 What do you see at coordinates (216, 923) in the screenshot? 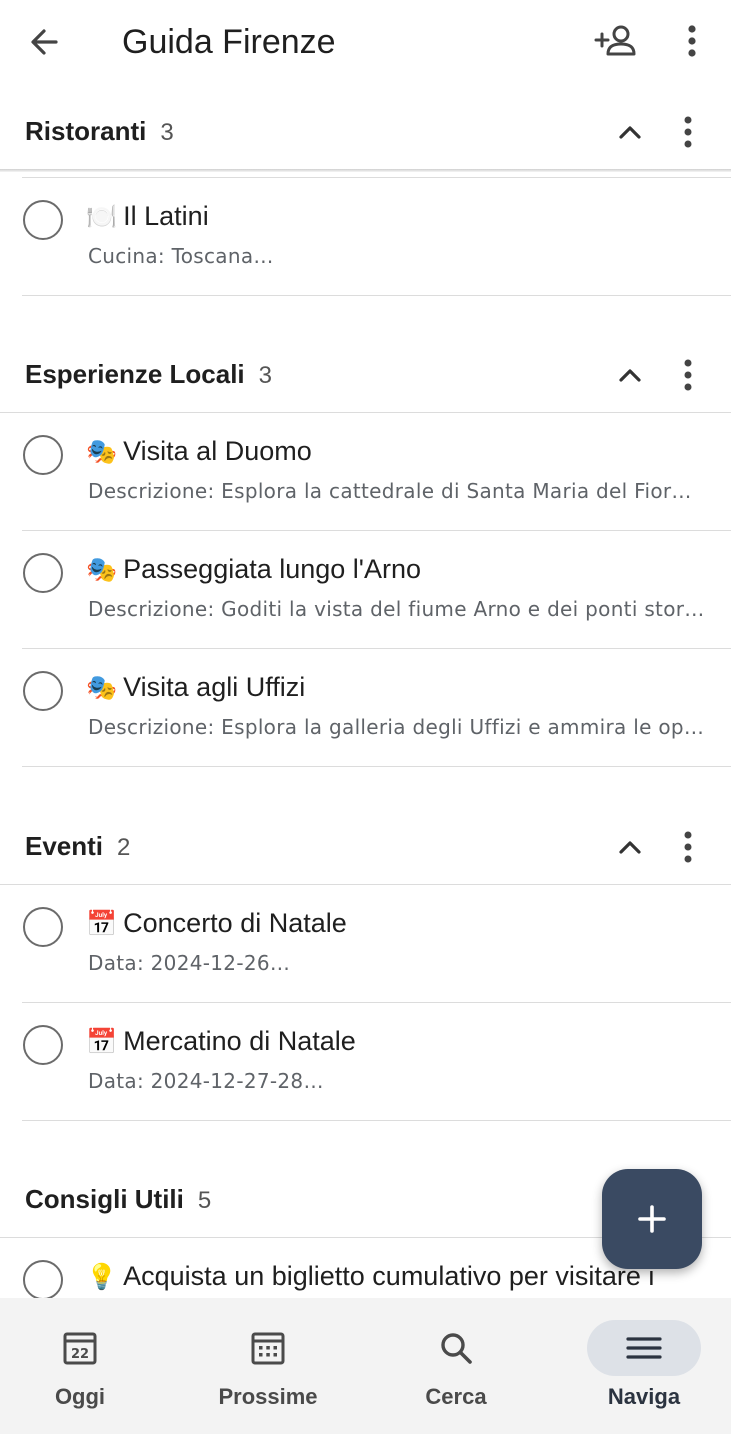
I see `task-title: 📅 Concerto di Natale` at bounding box center [216, 923].